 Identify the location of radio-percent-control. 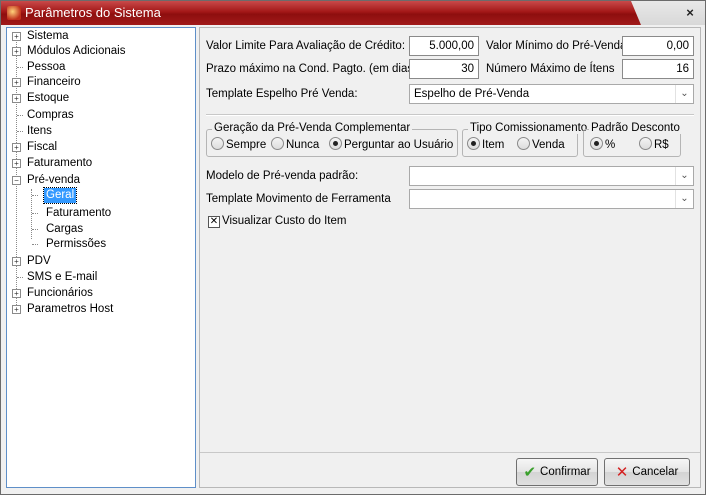
(596, 143).